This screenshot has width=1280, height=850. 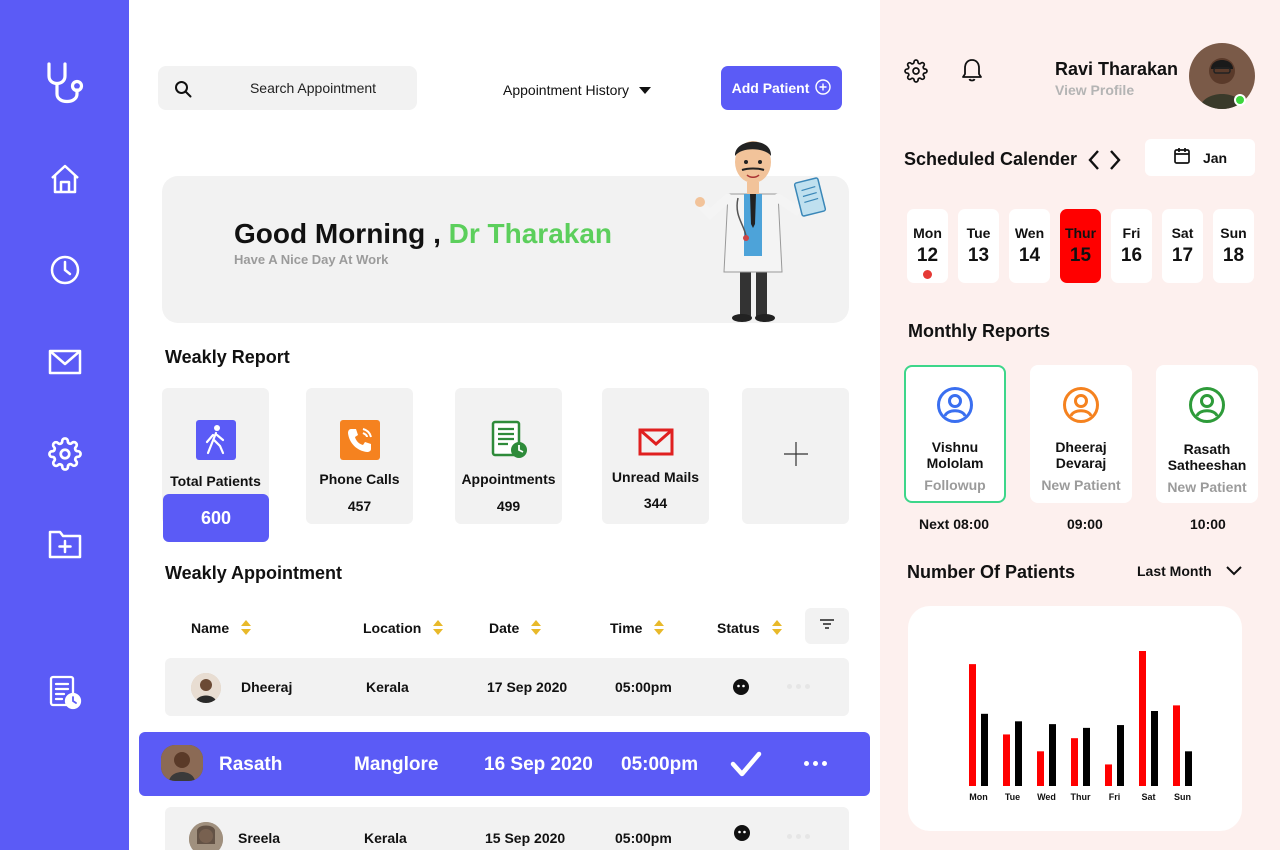 I want to click on patient-first-name: Rasath, so click(x=1207, y=449).